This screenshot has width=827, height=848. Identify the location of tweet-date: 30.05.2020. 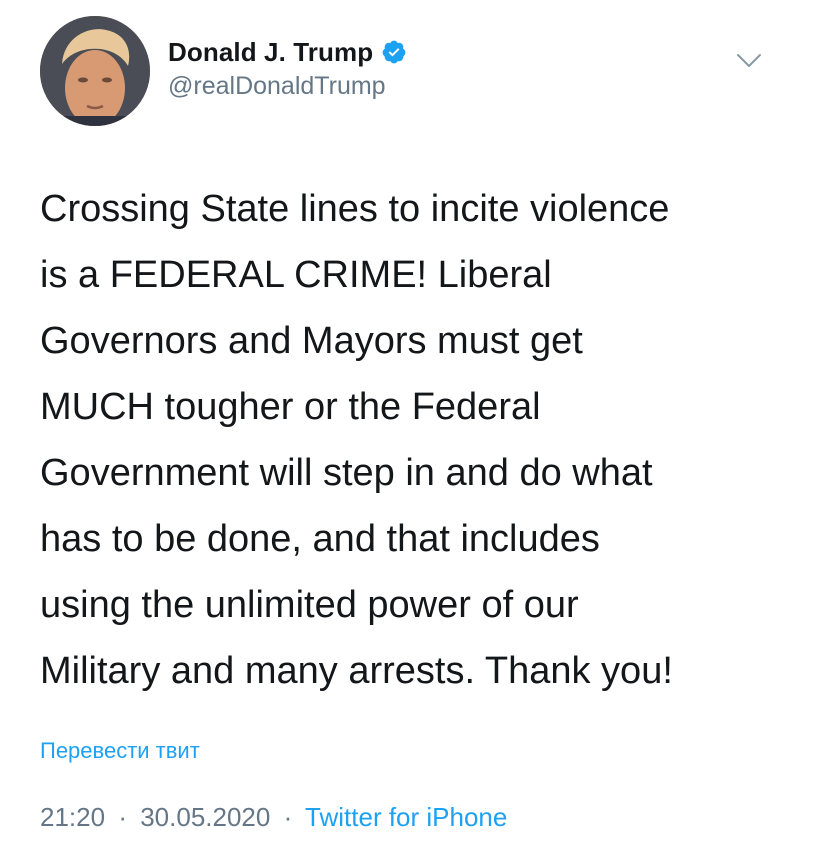
(205, 817).